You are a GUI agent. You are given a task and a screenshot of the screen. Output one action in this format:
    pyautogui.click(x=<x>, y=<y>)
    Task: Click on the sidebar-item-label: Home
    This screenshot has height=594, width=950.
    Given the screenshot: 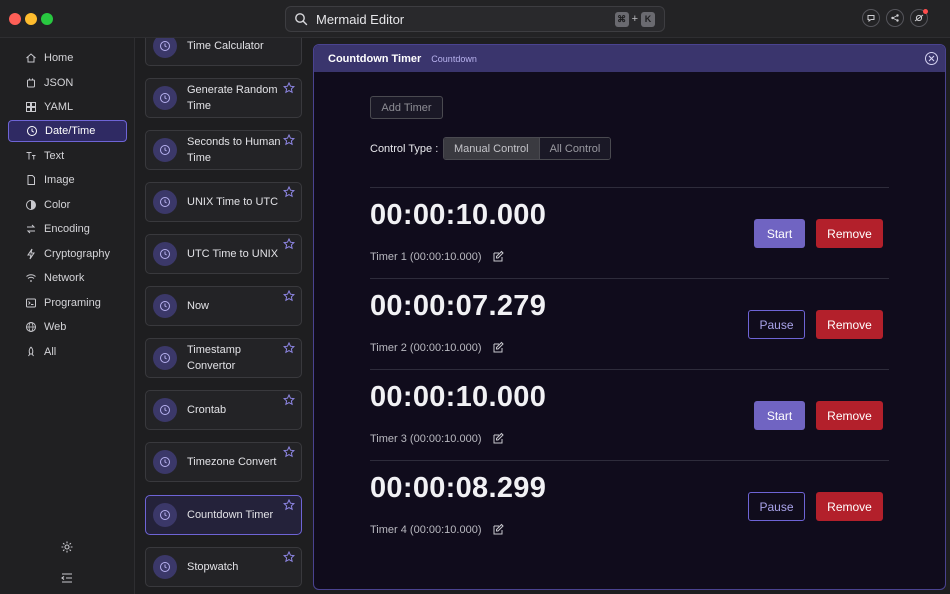 What is the action you would take?
    pyautogui.click(x=59, y=58)
    